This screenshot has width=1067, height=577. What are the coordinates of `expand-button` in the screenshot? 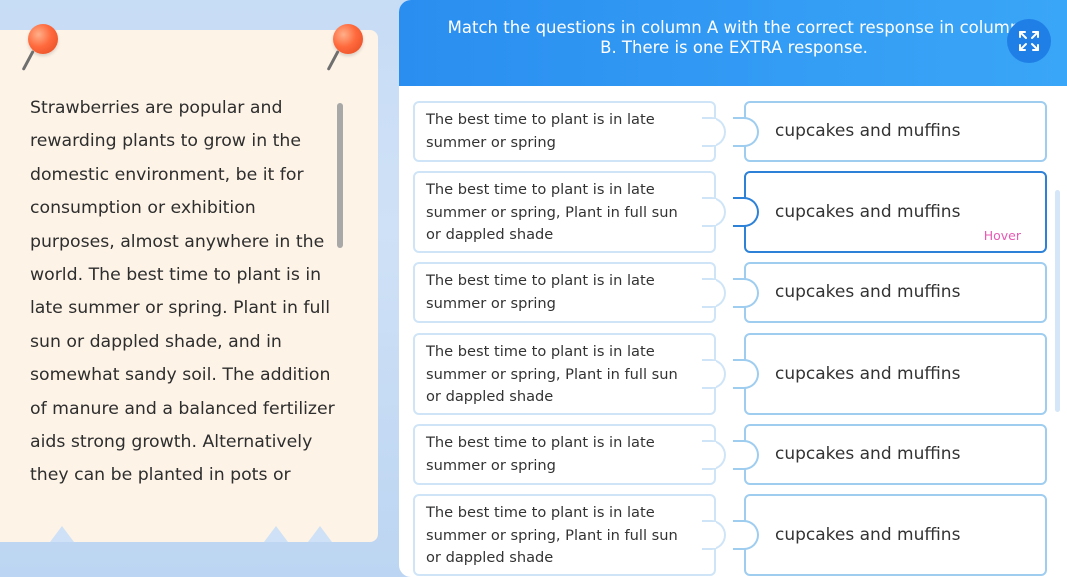 It's located at (1029, 41).